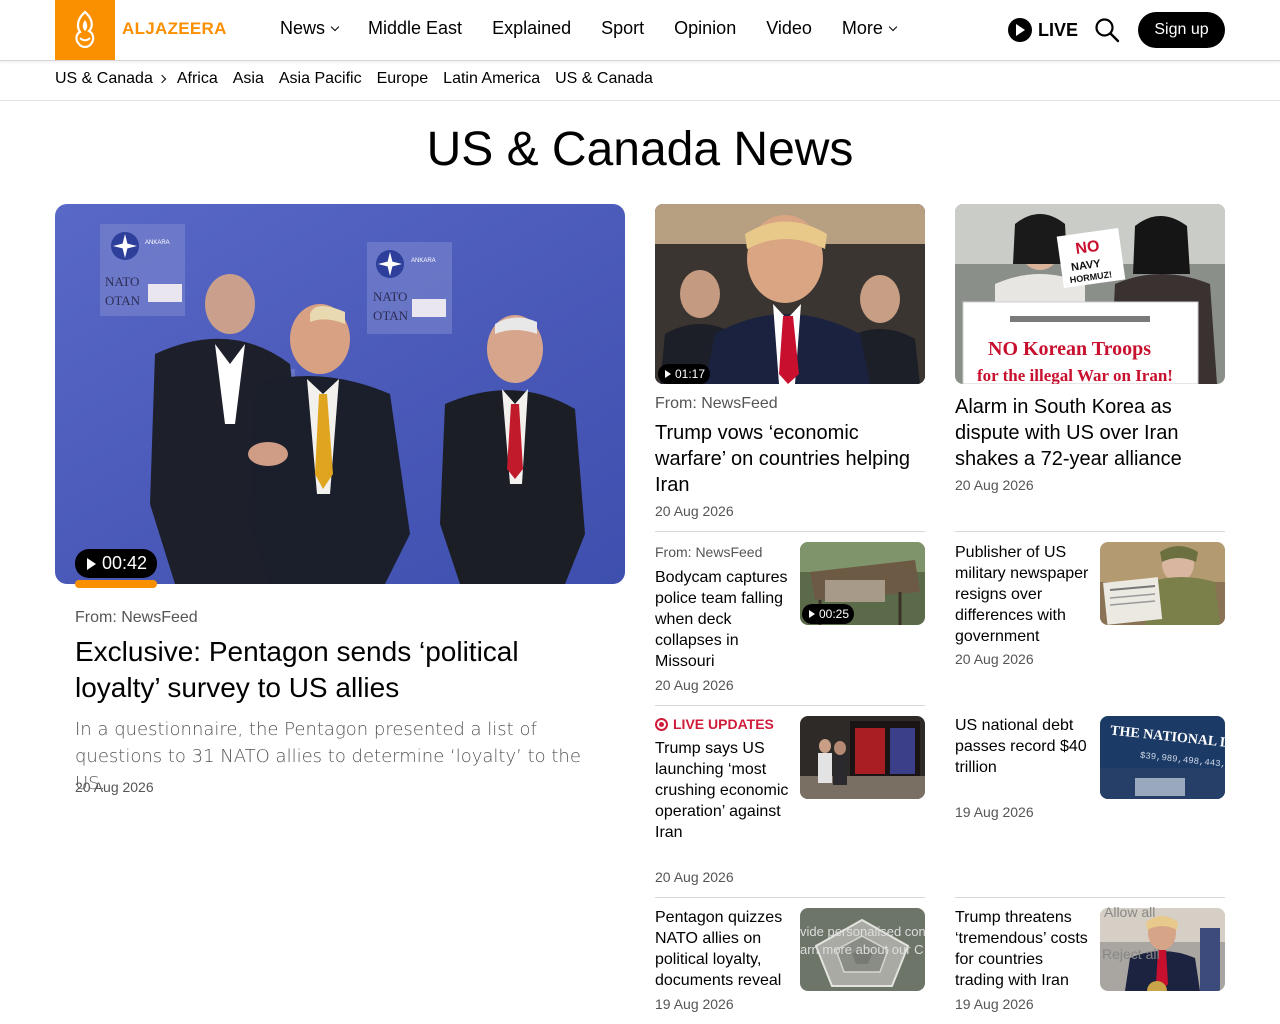  Describe the element at coordinates (604, 79) in the screenshot. I see `subnav-us-canada: US & Canada` at that location.